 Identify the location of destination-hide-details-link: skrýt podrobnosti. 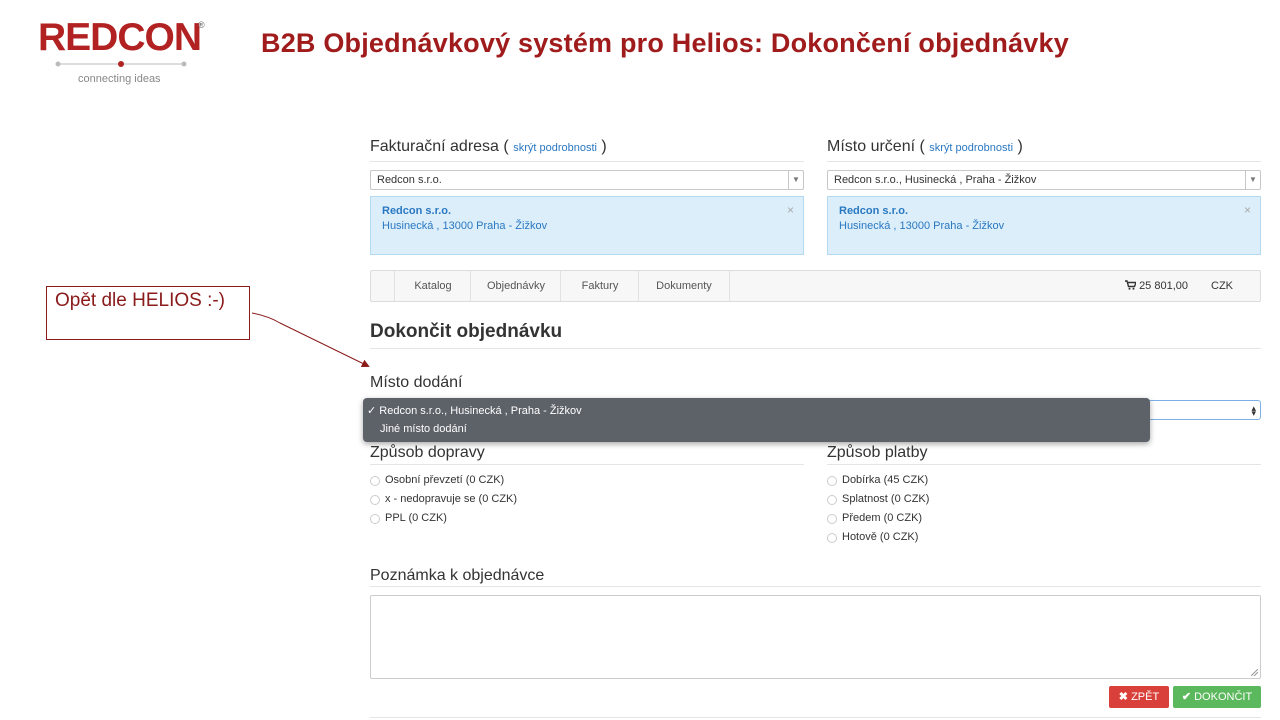
(971, 148).